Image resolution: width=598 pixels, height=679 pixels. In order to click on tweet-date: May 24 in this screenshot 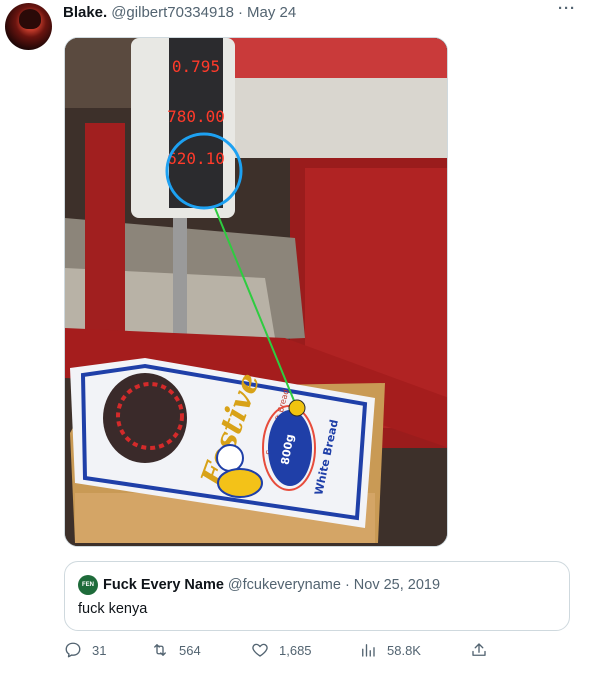, I will do `click(271, 12)`.